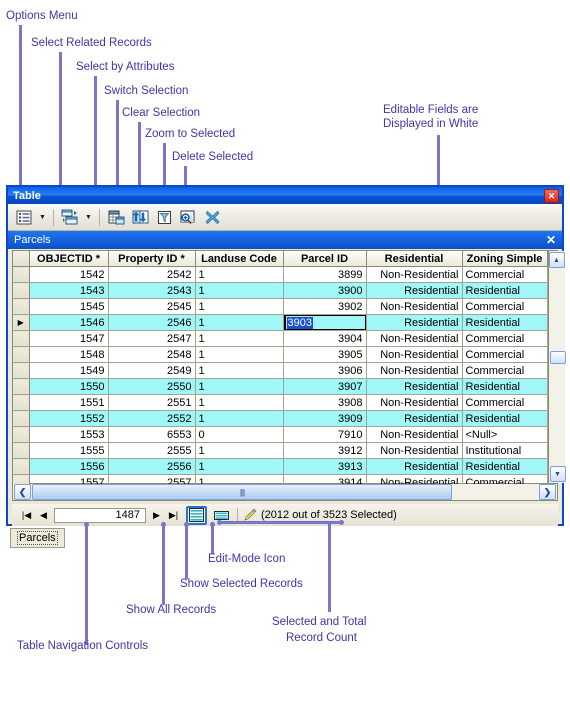 Image resolution: width=570 pixels, height=712 pixels. What do you see at coordinates (116, 217) in the screenshot?
I see `select-by-attributes-button` at bounding box center [116, 217].